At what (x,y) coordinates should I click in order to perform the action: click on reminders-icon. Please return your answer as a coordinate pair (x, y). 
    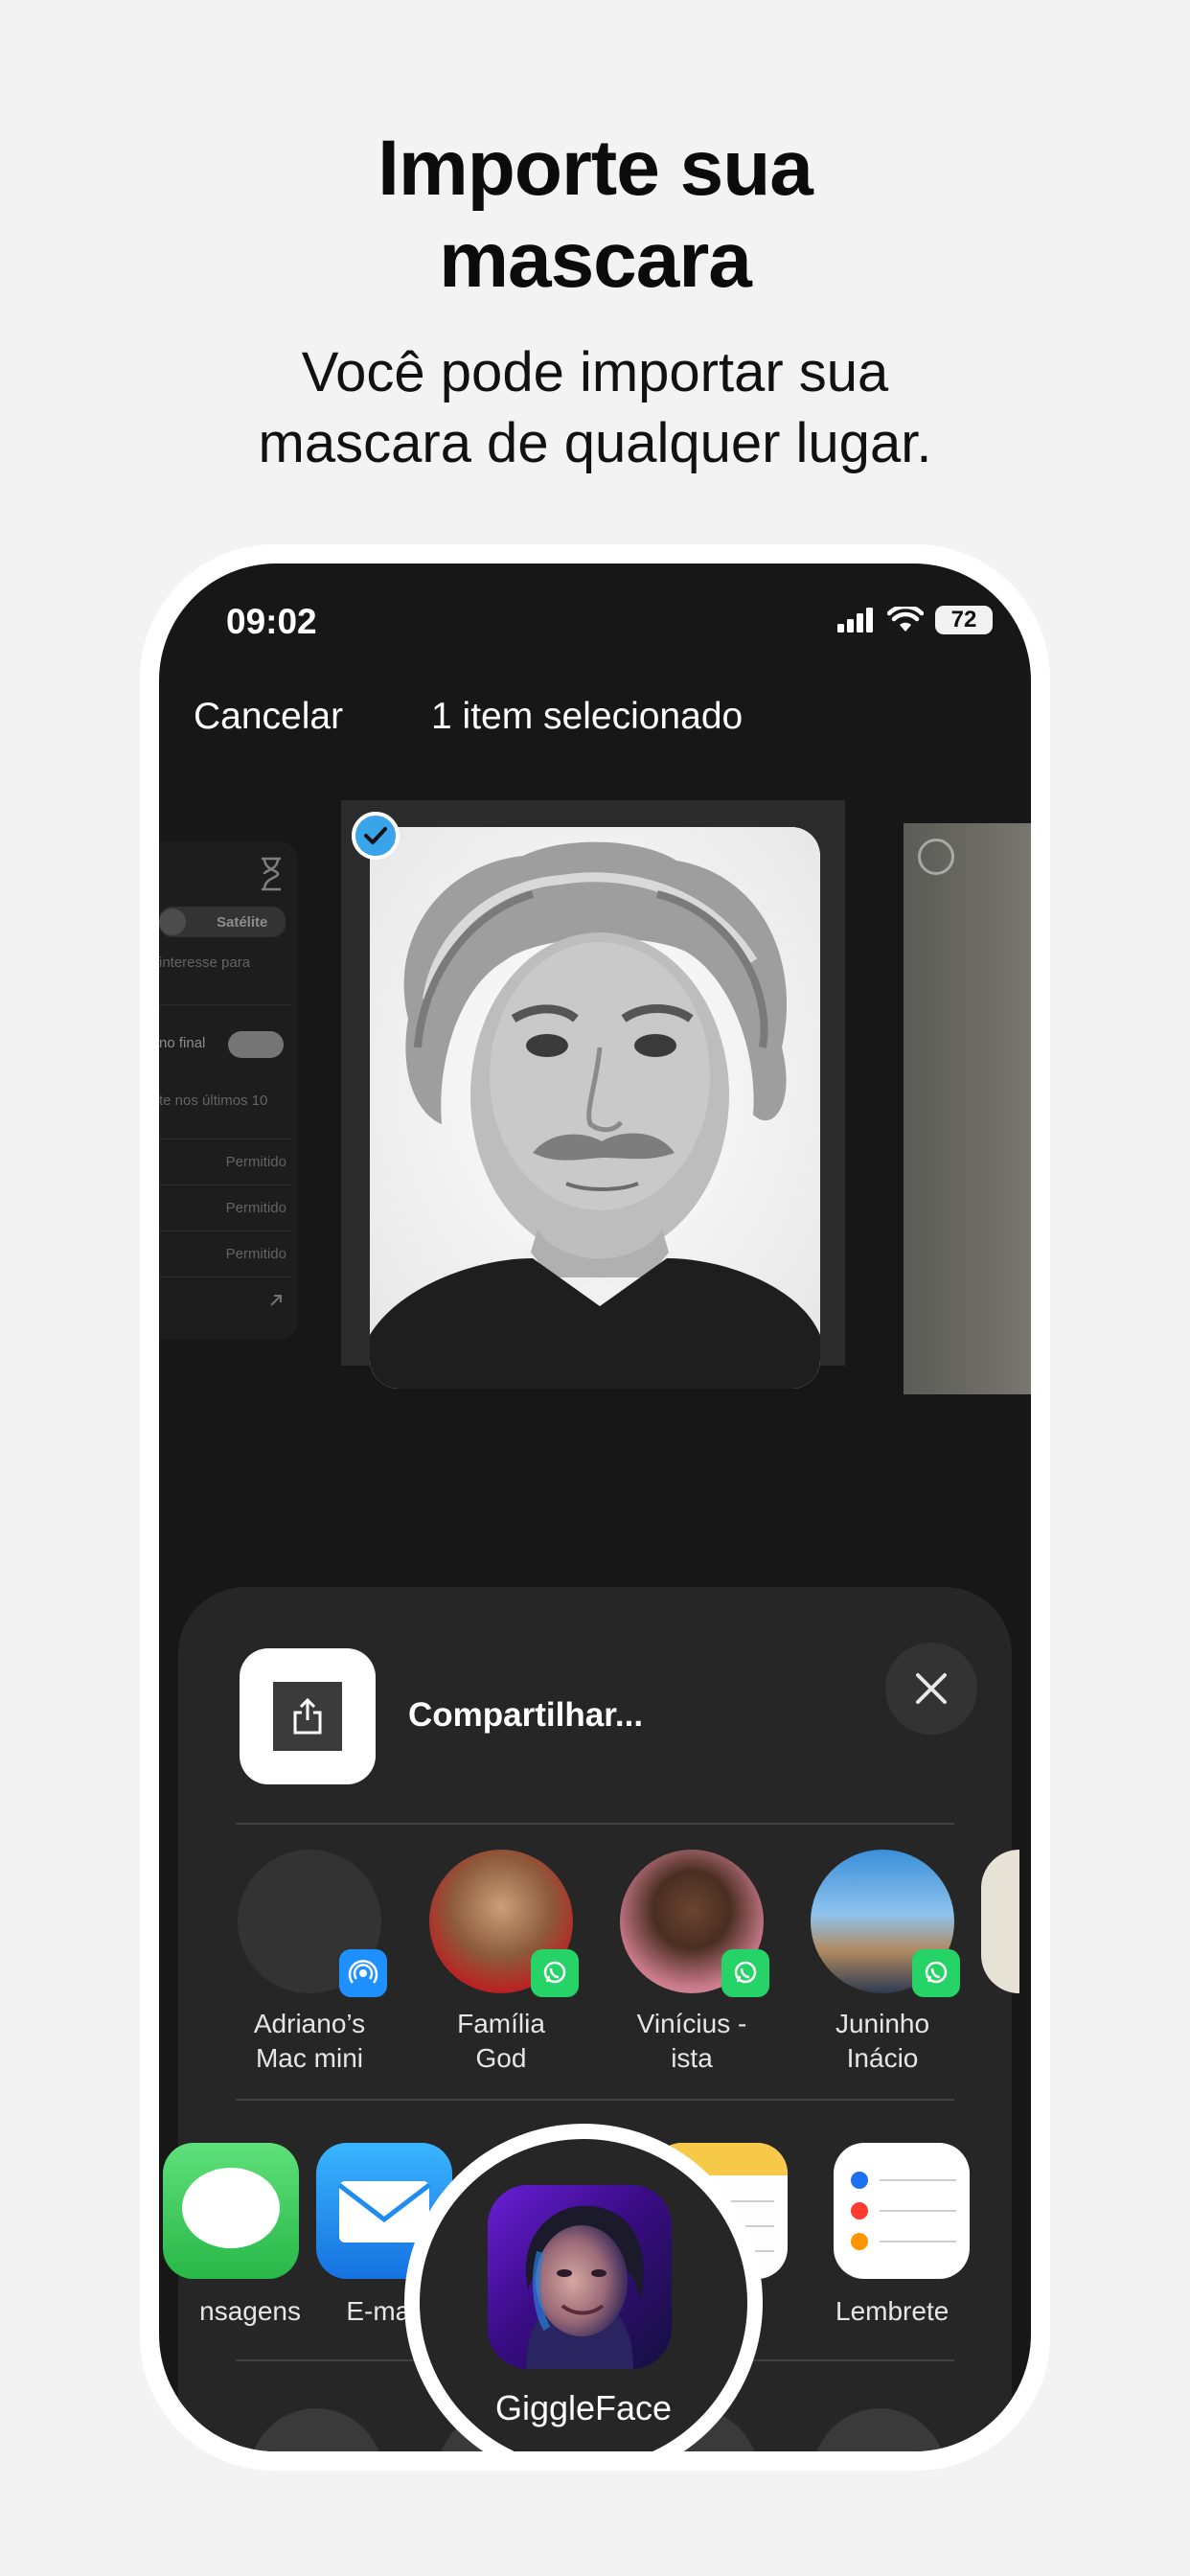
    Looking at the image, I should click on (902, 2211).